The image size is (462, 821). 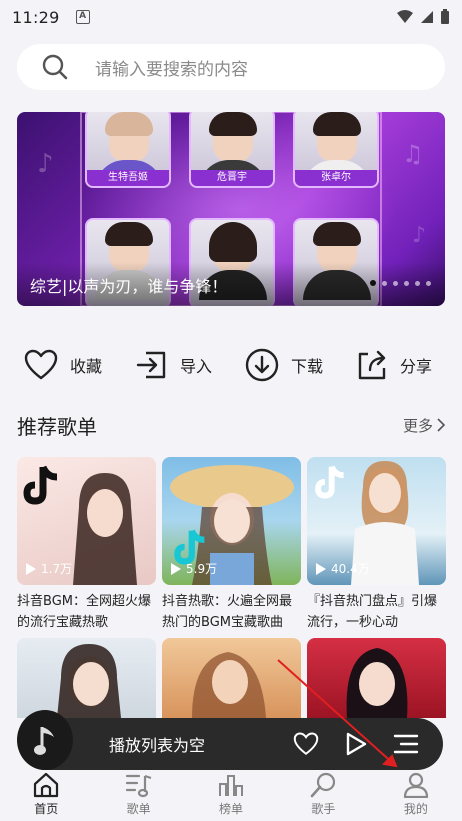 What do you see at coordinates (445, 16) in the screenshot?
I see `battery-icon` at bounding box center [445, 16].